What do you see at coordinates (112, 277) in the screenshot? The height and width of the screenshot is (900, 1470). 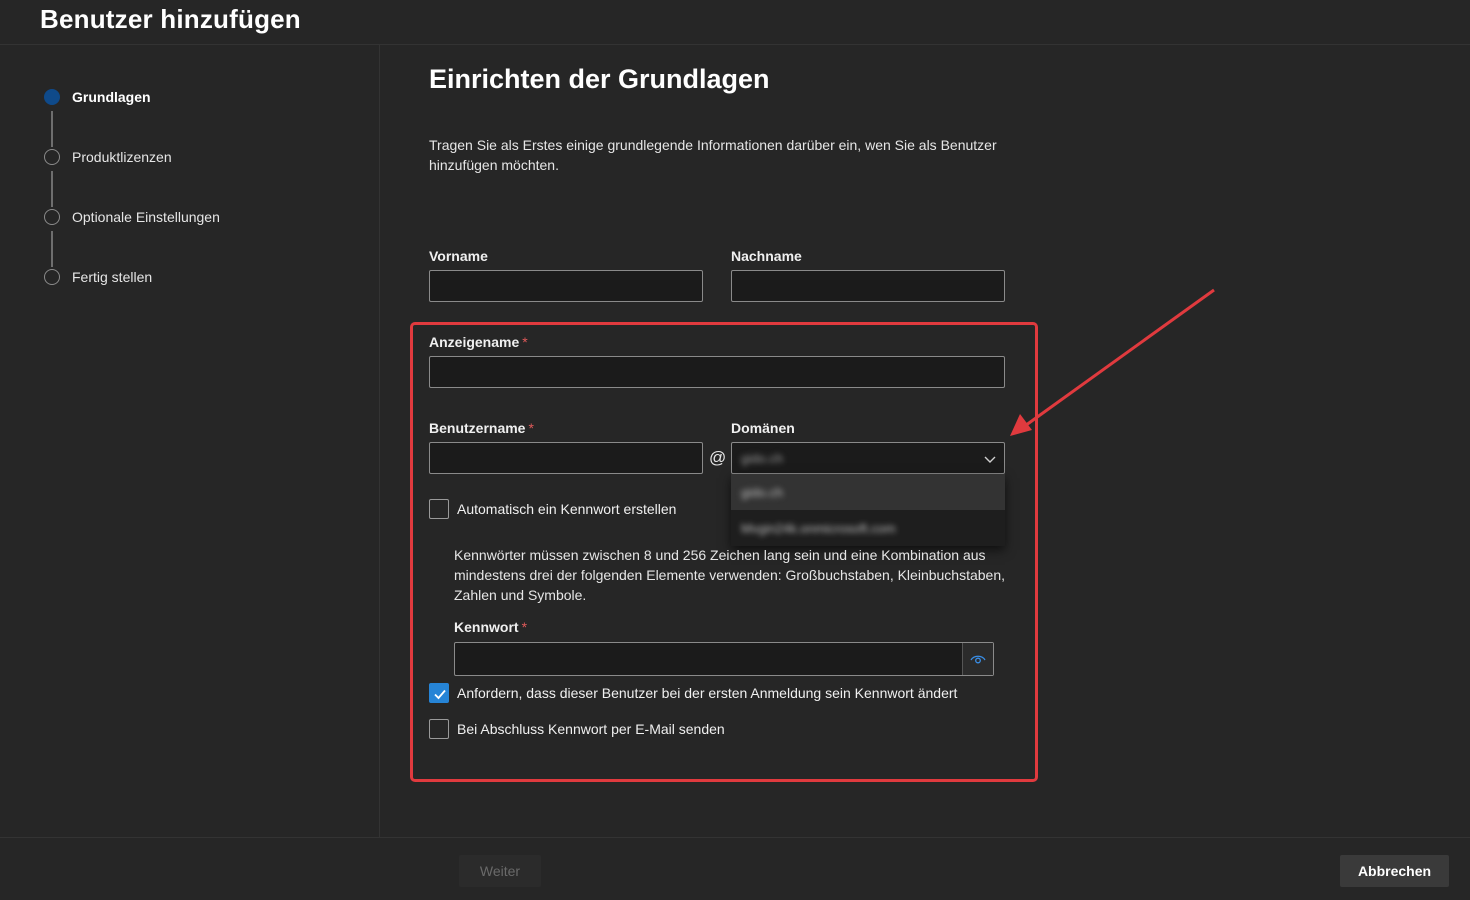 I see `step-label: Fertig stellen` at bounding box center [112, 277].